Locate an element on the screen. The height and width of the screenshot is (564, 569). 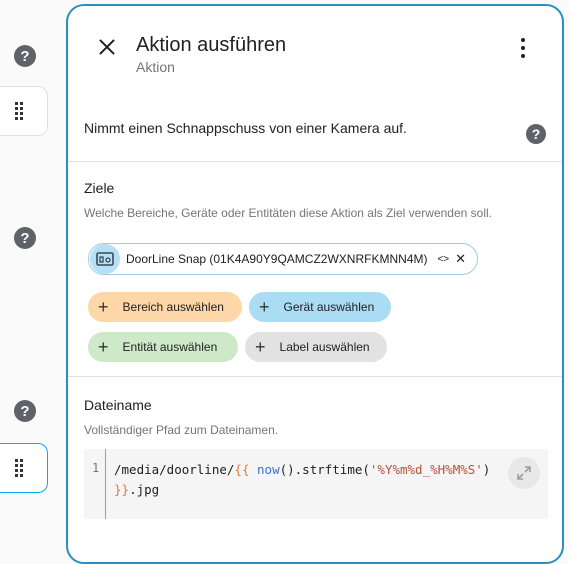
close-icon is located at coordinates (107, 47).